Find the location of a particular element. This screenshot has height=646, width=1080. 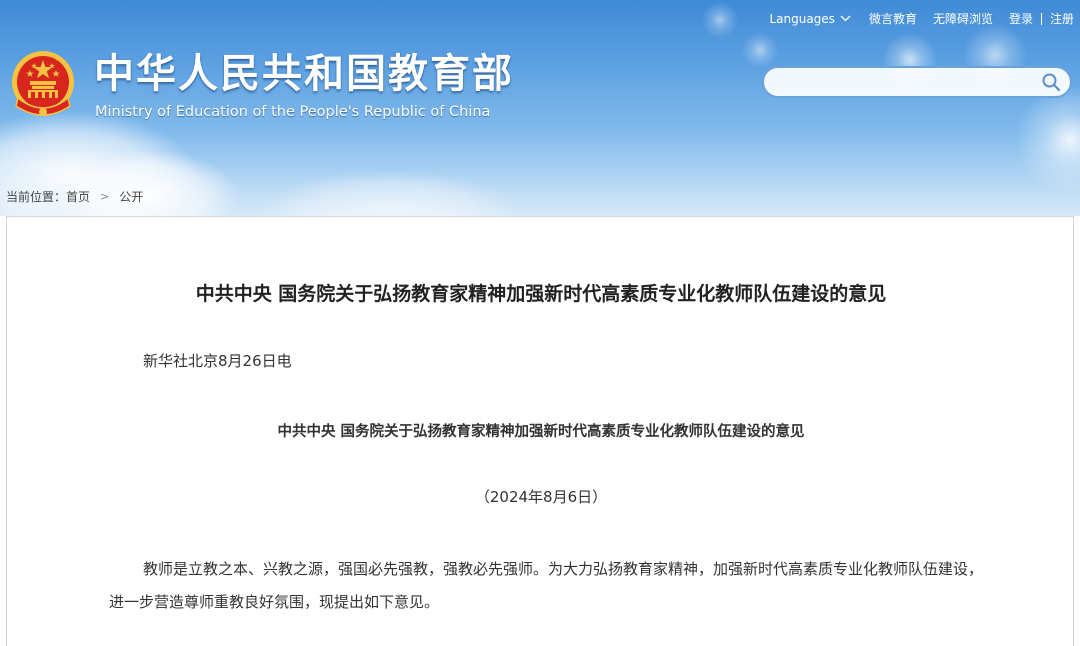

cloud-decoration is located at coordinates (390, 193).